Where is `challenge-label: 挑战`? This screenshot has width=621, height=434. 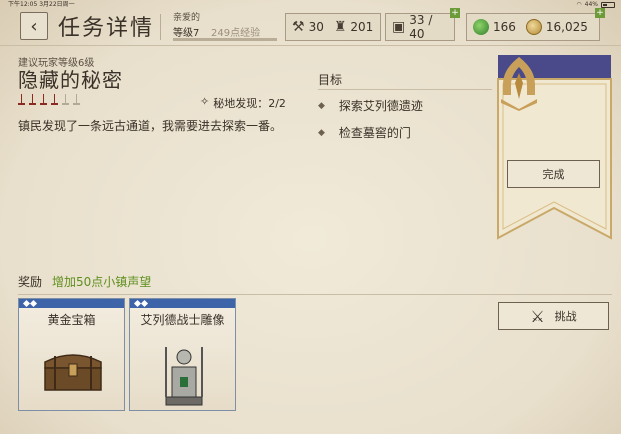
challenge-label: 挑战 is located at coordinates (565, 316).